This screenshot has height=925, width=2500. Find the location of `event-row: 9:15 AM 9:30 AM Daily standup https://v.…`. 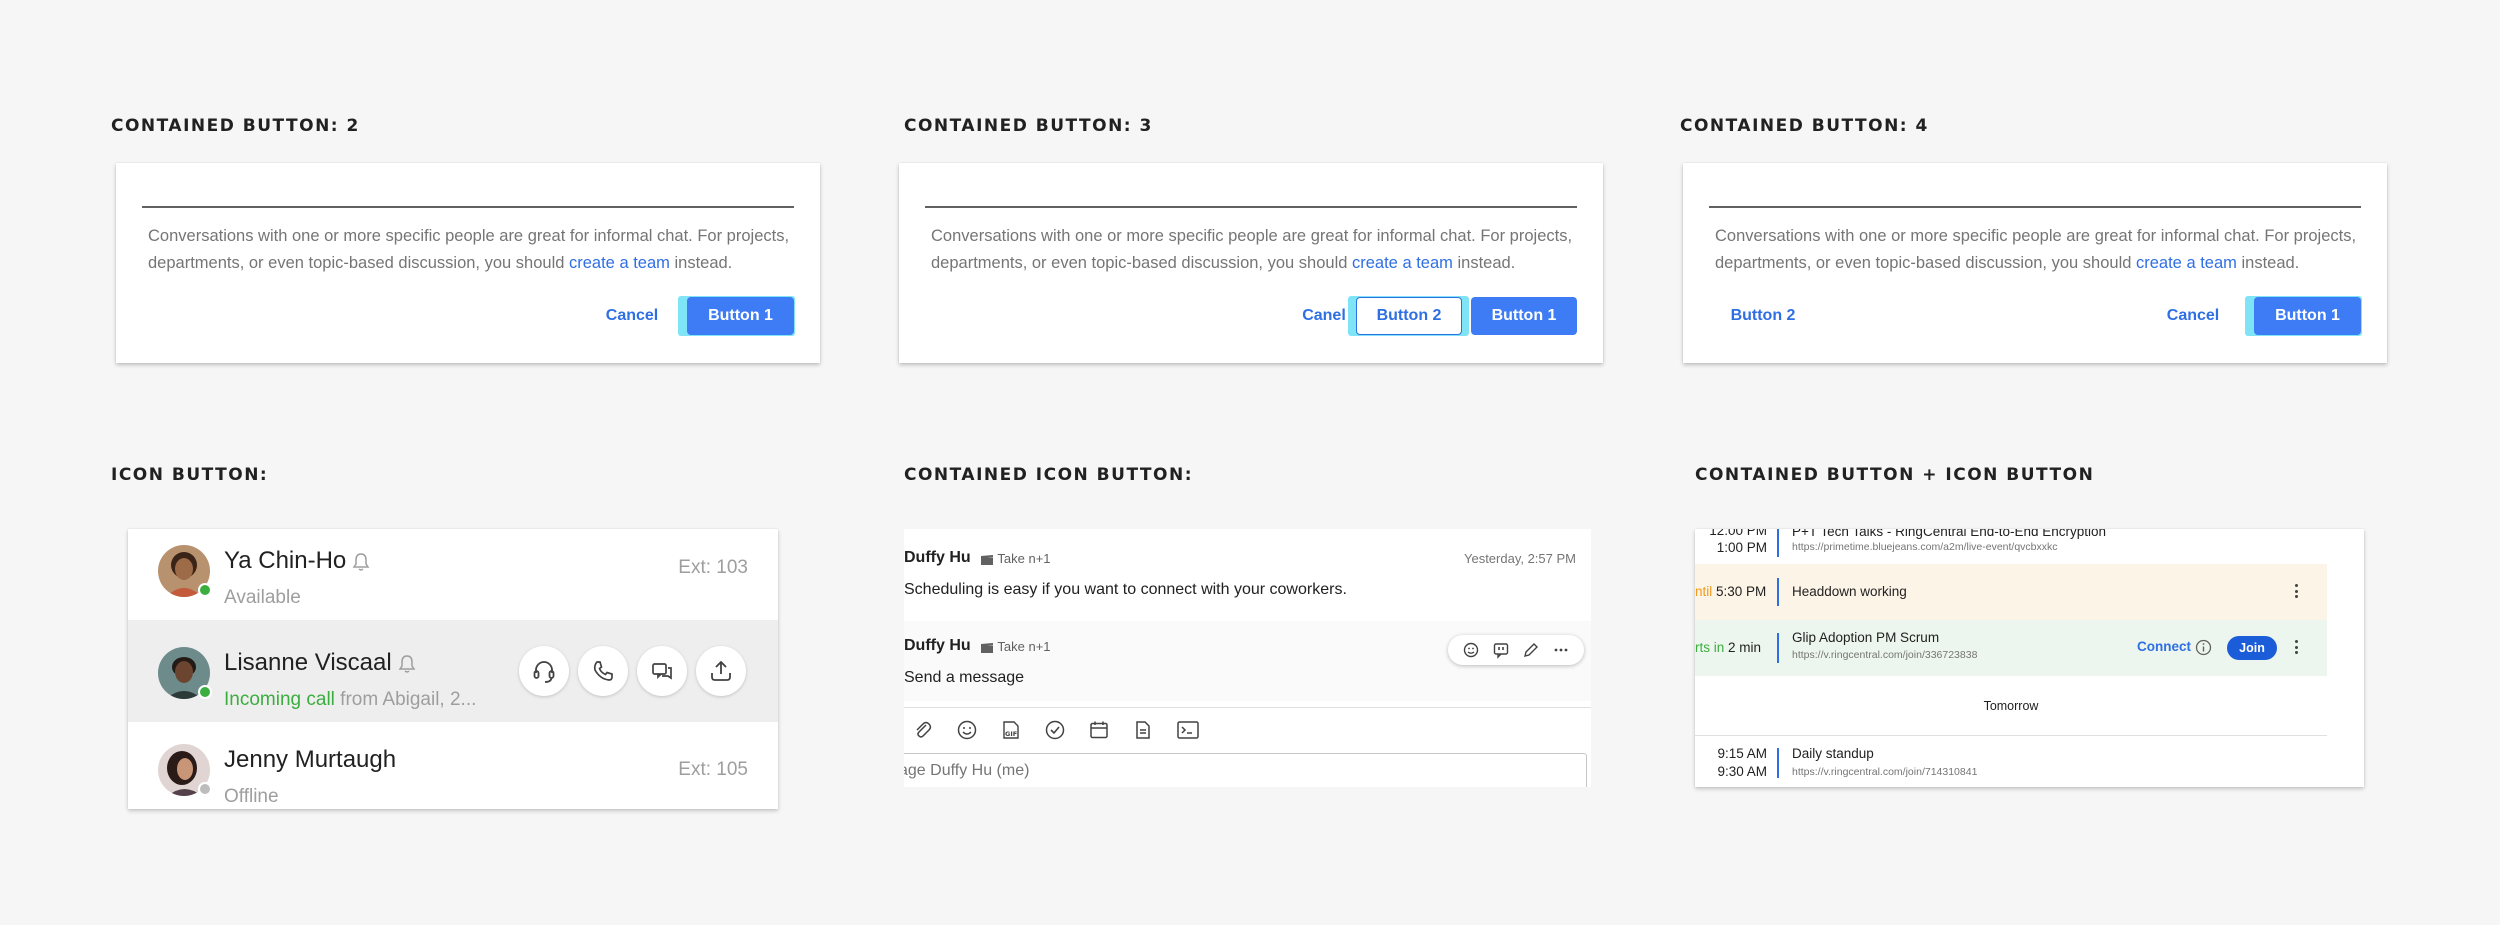

event-row: 9:15 AM 9:30 AM Daily standup https://v.… is located at coordinates (2011, 763).